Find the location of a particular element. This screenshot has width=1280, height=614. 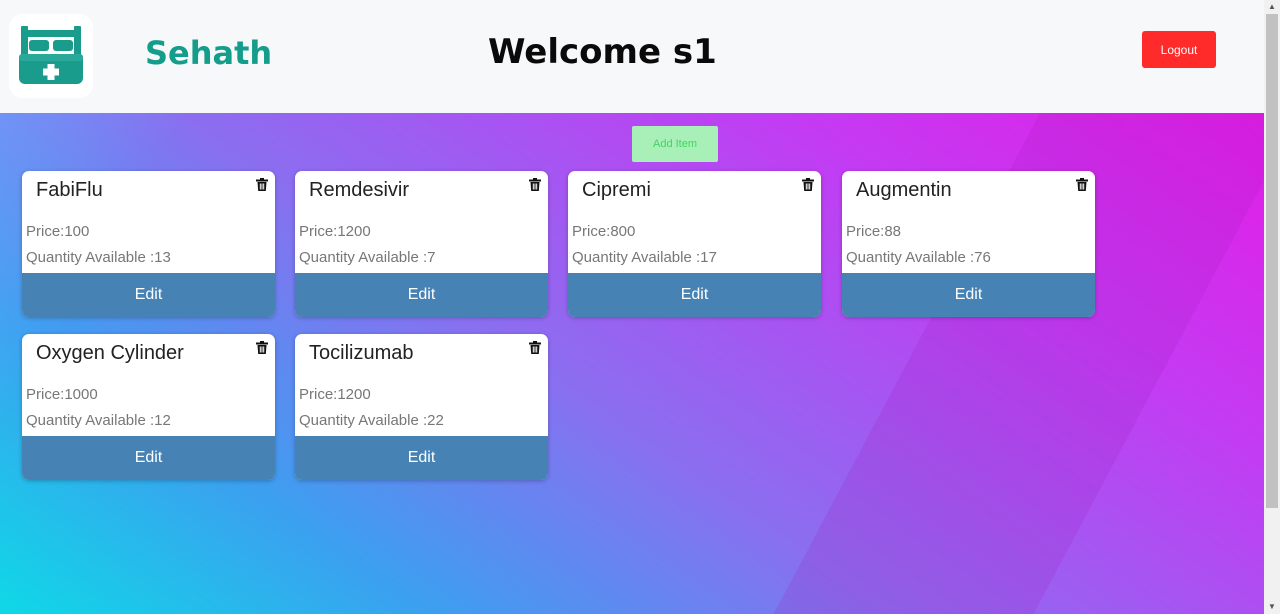

brand-title: Sehath is located at coordinates (209, 53).